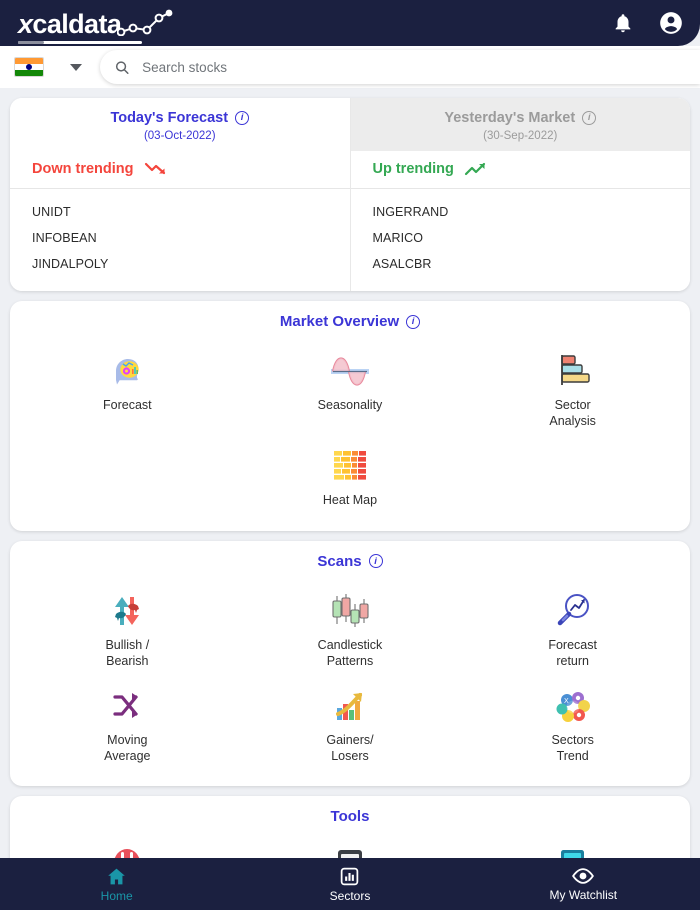 This screenshot has height=910, width=700. I want to click on tile-label: Candlestick Patterns, so click(350, 652).